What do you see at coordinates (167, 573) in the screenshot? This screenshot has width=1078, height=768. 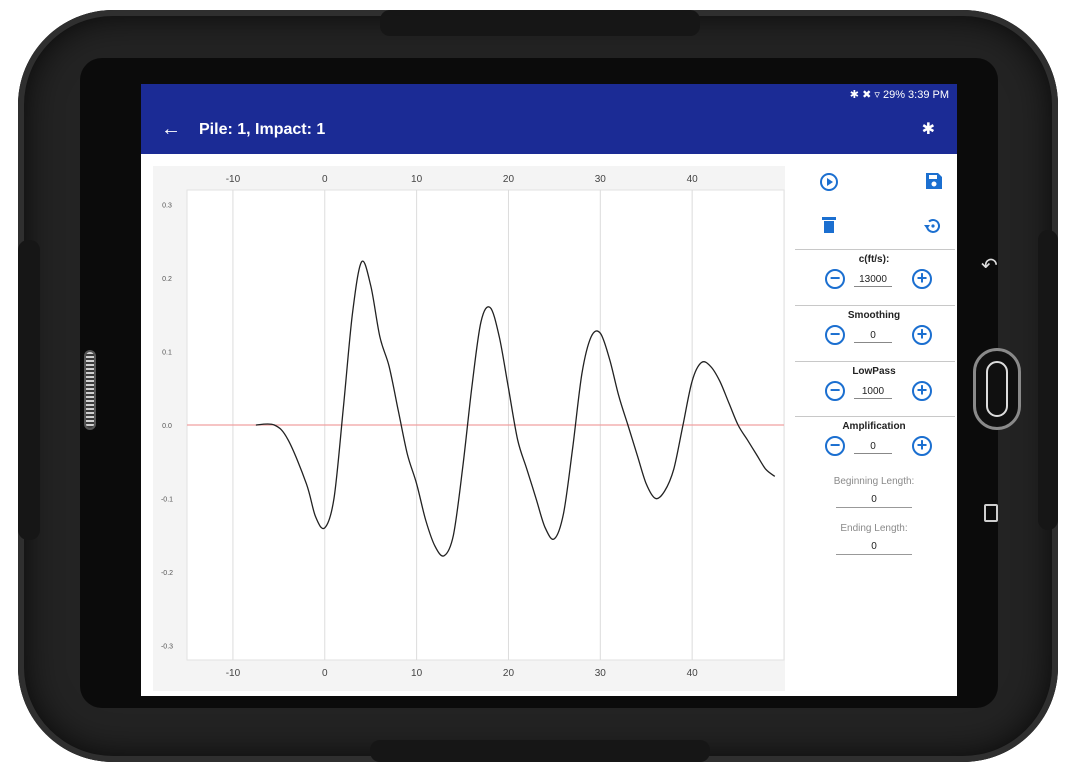 I see `y-tick-label: -0.2` at bounding box center [167, 573].